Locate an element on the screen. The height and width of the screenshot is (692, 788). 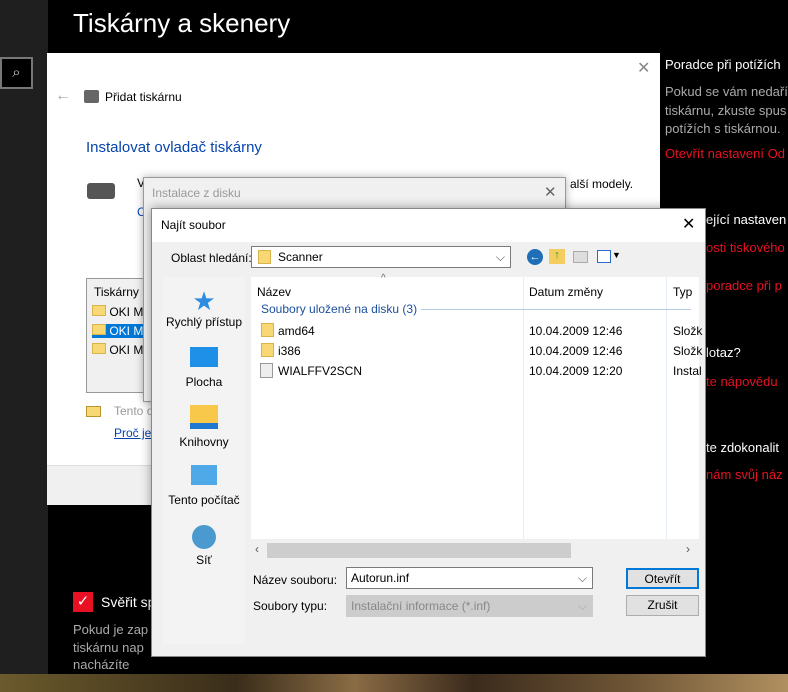
window-title: Přidat tiskárnu is located at coordinates (143, 97).